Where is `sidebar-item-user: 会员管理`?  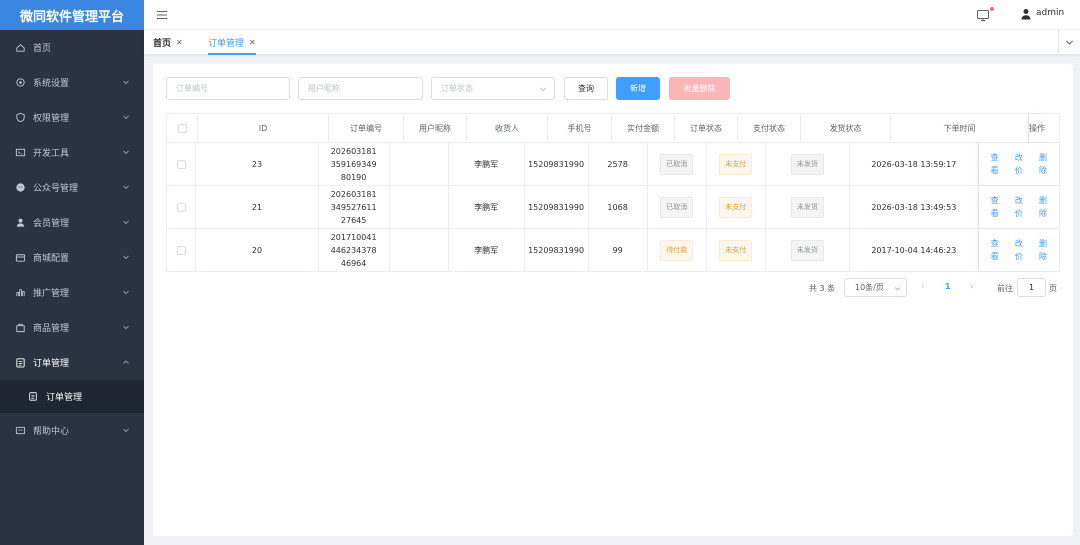 sidebar-item-user: 会员管理 is located at coordinates (72, 222).